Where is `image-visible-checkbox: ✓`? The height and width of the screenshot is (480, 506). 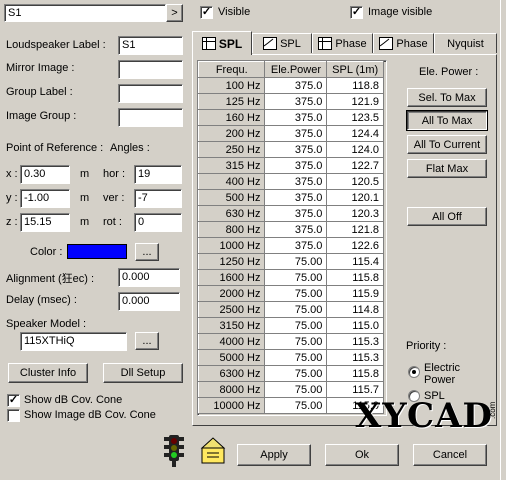
image-visible-checkbox: ✓ is located at coordinates (356, 12).